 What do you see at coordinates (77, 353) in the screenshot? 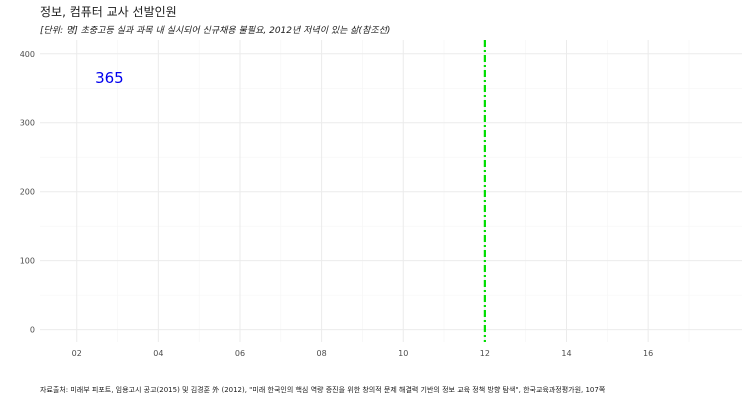
I see `x-tick-label: 02` at bounding box center [77, 353].